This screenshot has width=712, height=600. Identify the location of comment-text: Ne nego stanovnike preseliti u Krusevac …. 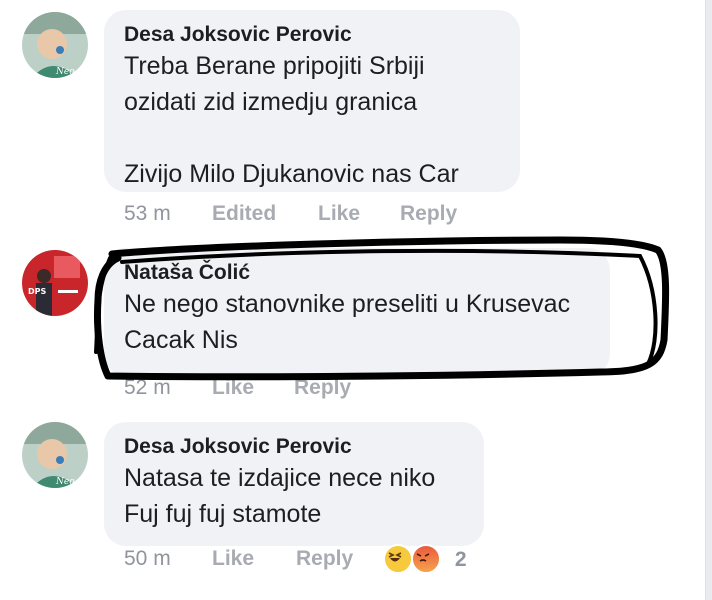
(347, 322).